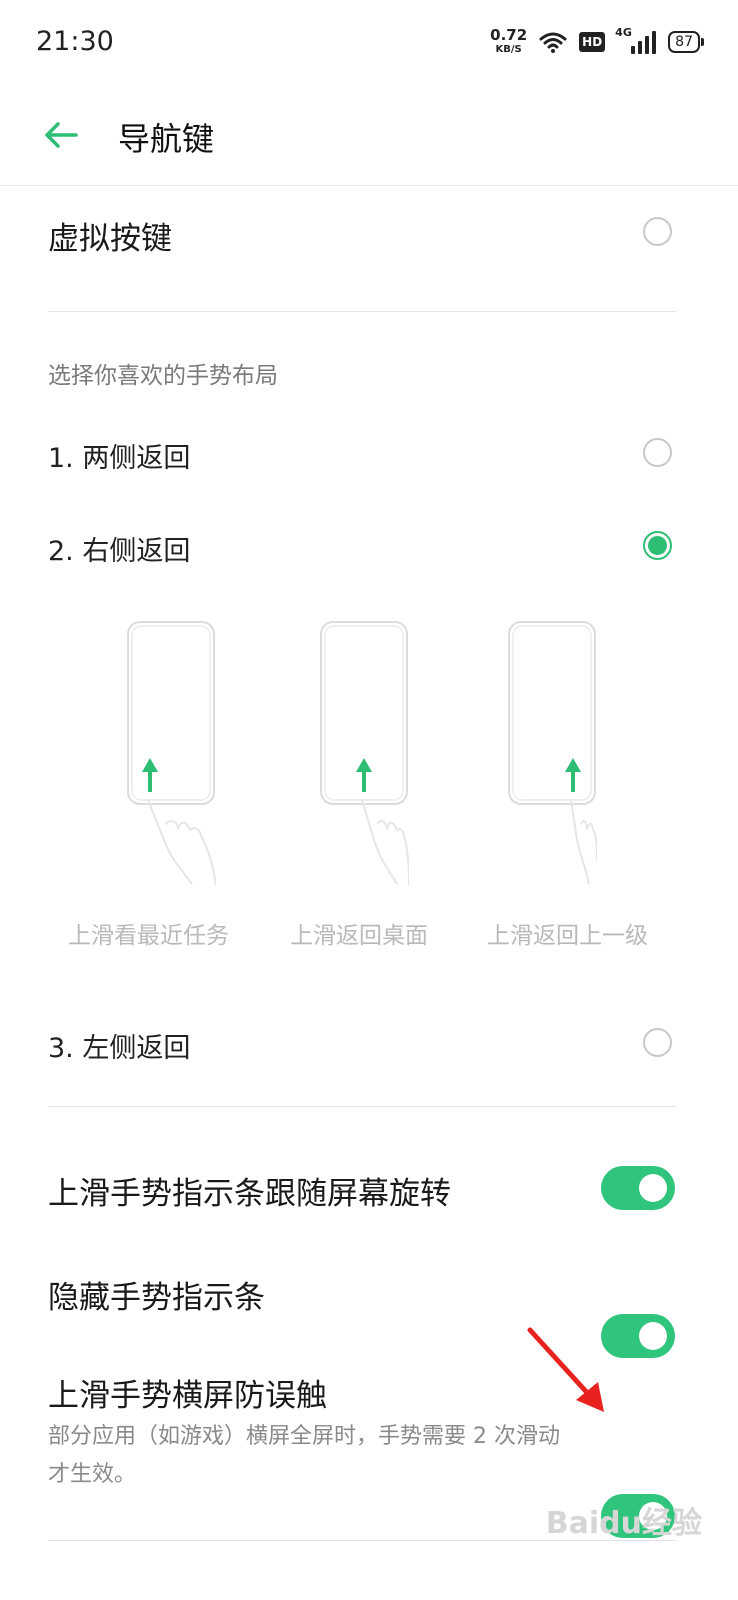 The height and width of the screenshot is (1600, 738). I want to click on page-title: 导航键, so click(166, 139).